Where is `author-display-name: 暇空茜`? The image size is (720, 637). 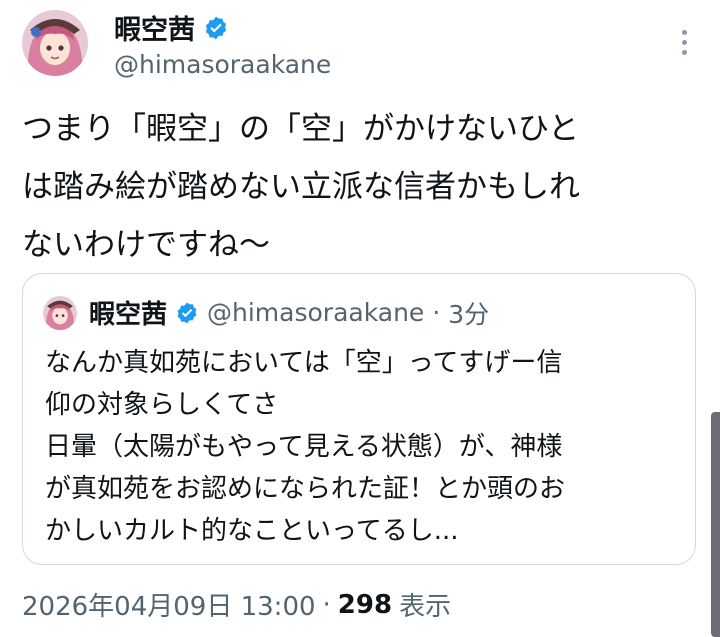 author-display-name: 暇空茜 is located at coordinates (154, 27).